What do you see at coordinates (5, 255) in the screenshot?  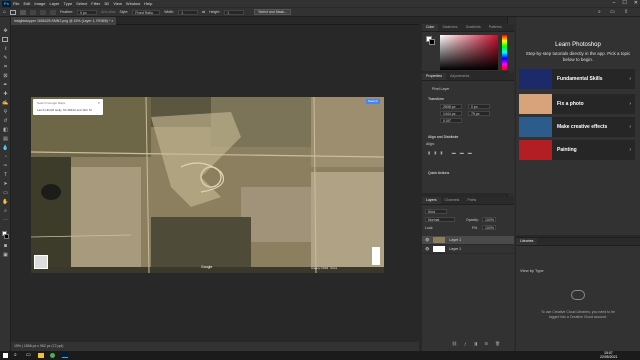 I see `screen-mode-icon: ▣` at bounding box center [5, 255].